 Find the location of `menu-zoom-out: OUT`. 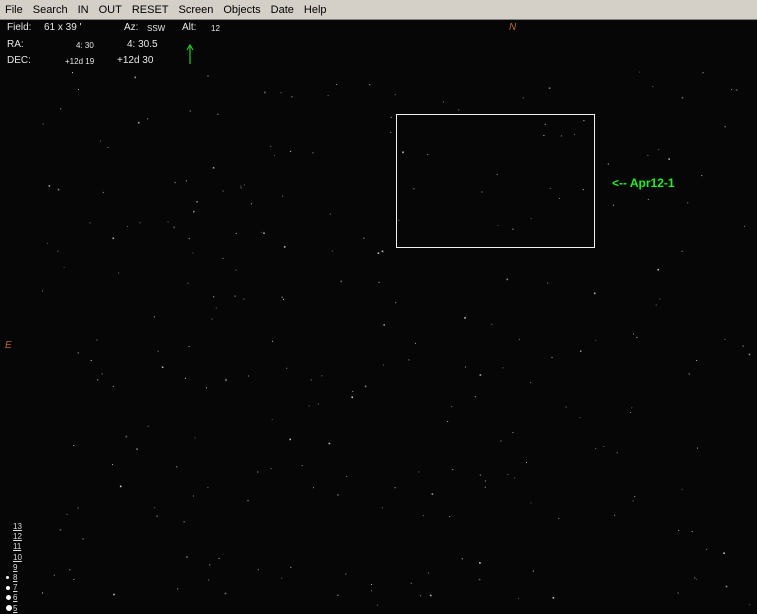

menu-zoom-out: OUT is located at coordinates (110, 10).